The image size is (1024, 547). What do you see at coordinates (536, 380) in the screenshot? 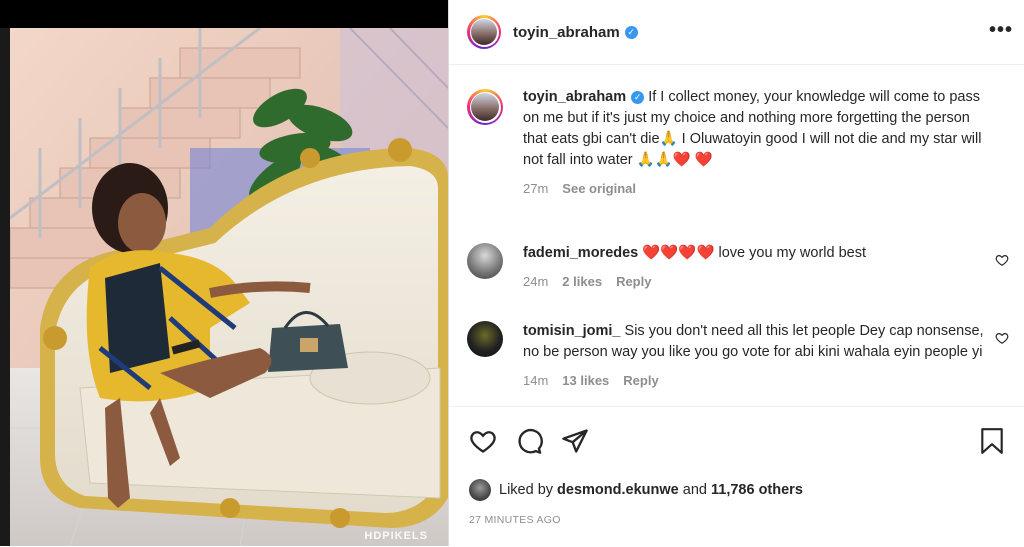
I see `comment-time: 14m` at bounding box center [536, 380].